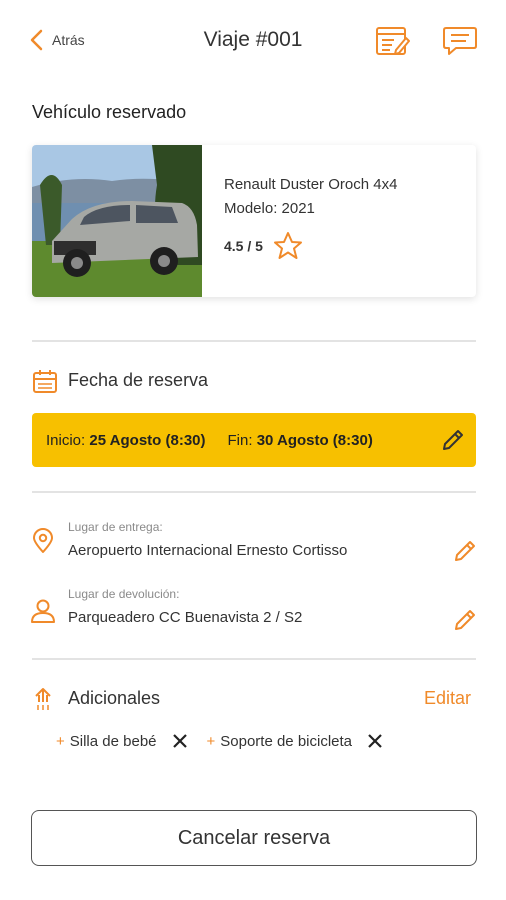  Describe the element at coordinates (269, 208) in the screenshot. I see `vehicle-model: Modelo: 2021` at that location.